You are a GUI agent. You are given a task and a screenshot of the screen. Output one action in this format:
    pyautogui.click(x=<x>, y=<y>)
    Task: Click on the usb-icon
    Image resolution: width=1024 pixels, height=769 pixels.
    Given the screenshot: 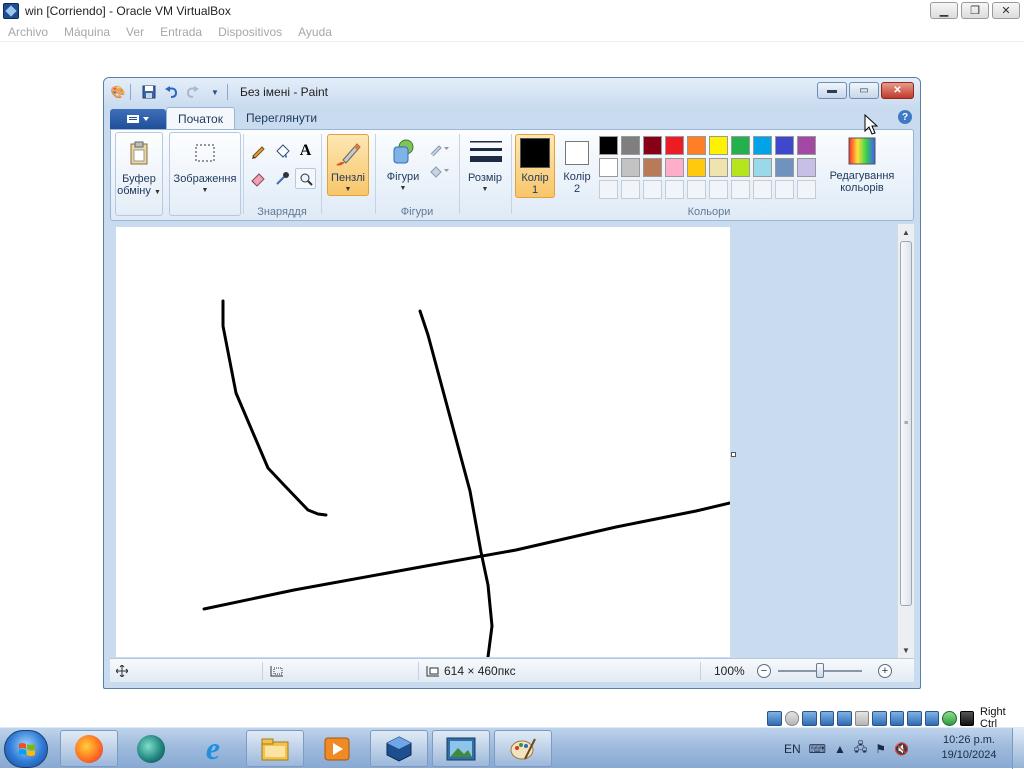 What is the action you would take?
    pyautogui.click(x=844, y=718)
    